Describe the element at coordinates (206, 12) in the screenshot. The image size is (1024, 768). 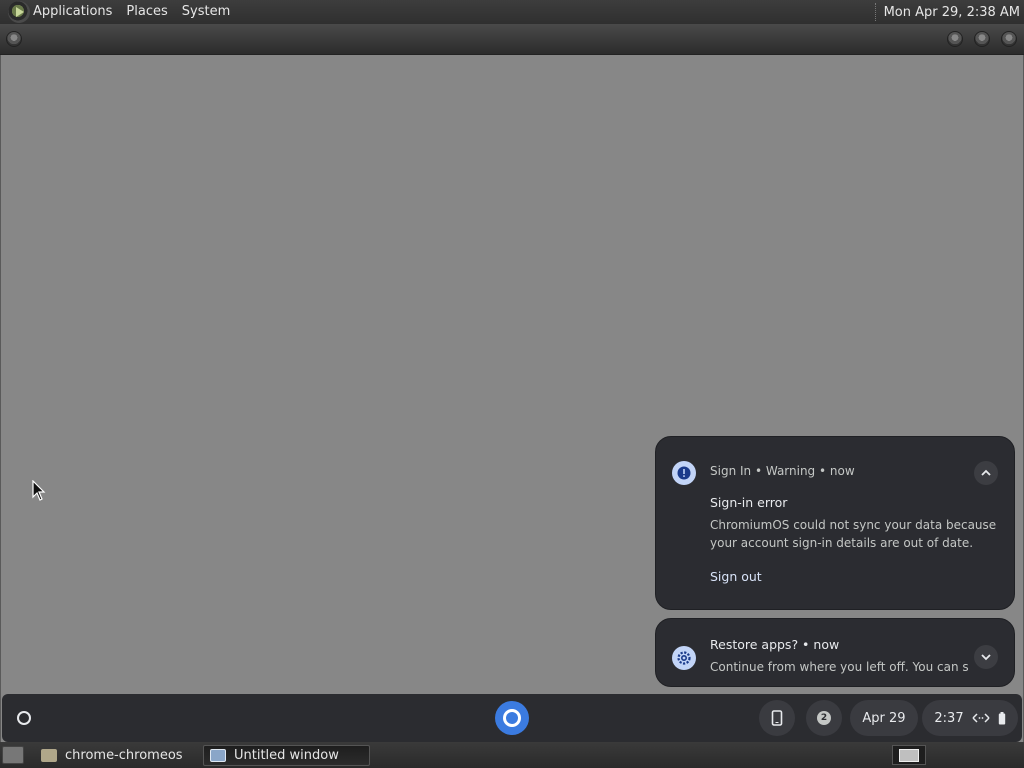
I see `system-menu: System` at that location.